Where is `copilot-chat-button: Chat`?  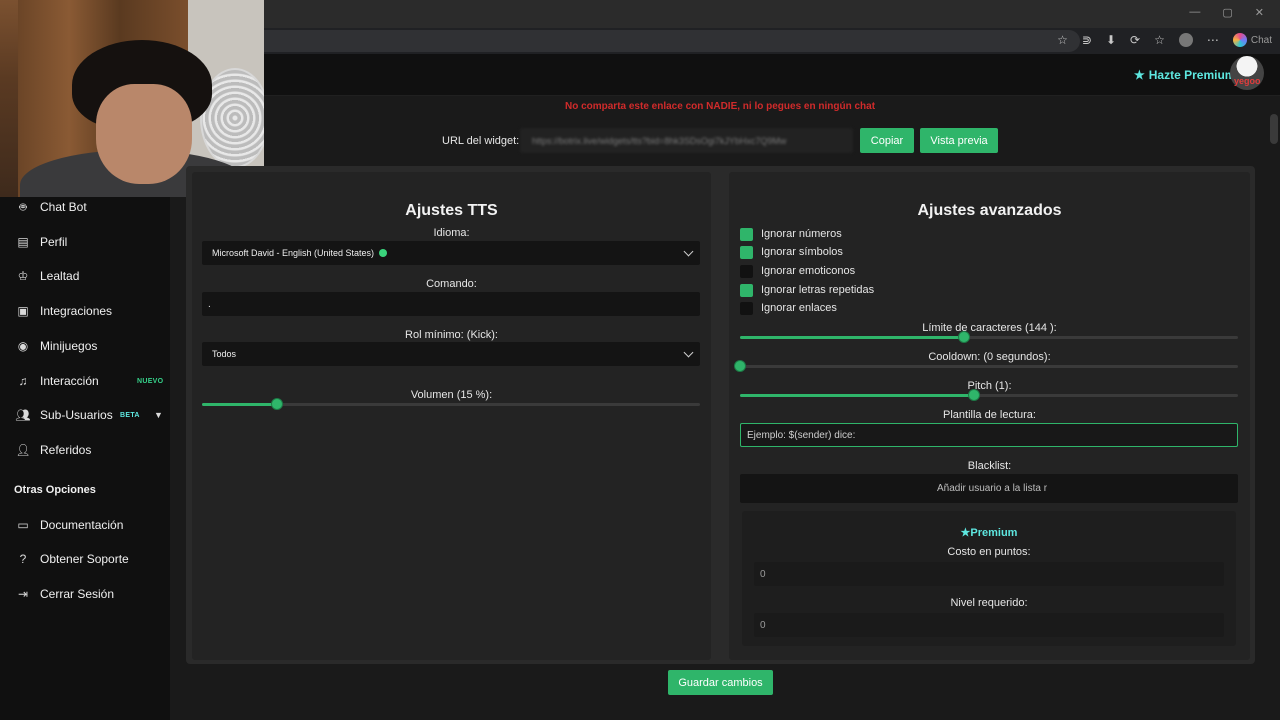
copilot-chat-button: Chat is located at coordinates (1252, 40).